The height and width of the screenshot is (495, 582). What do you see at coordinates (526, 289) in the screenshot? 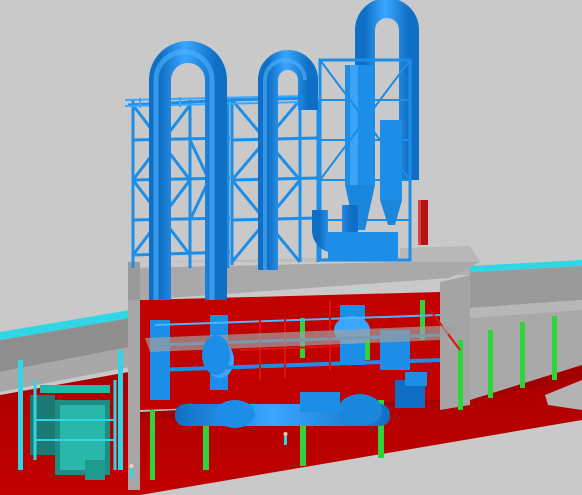
I see `side-platform-right` at bounding box center [526, 289].